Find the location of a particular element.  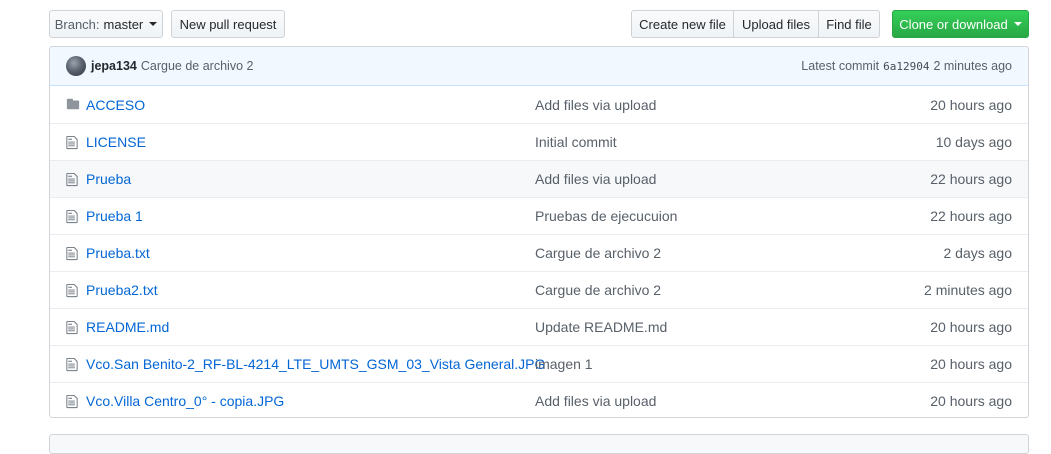

file-name-link: README.md is located at coordinates (127, 327).